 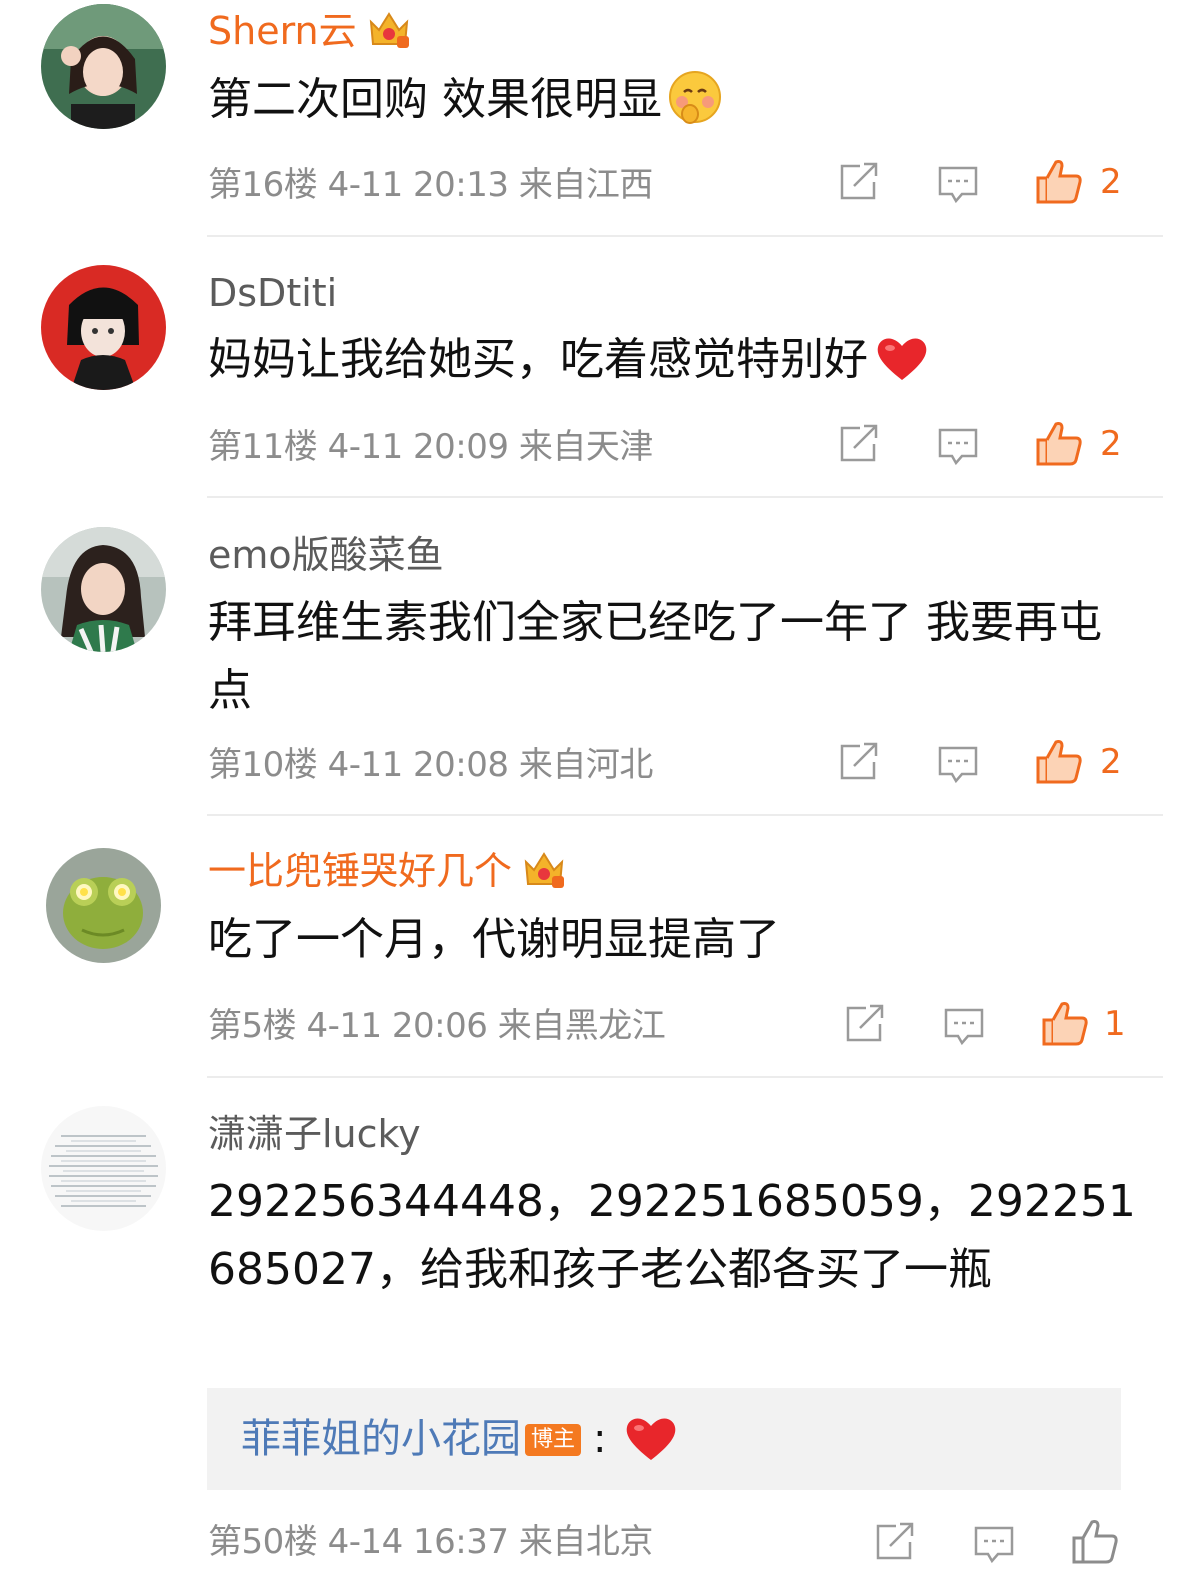 What do you see at coordinates (326, 555) in the screenshot?
I see `username: emo版酸菜鱼` at bounding box center [326, 555].